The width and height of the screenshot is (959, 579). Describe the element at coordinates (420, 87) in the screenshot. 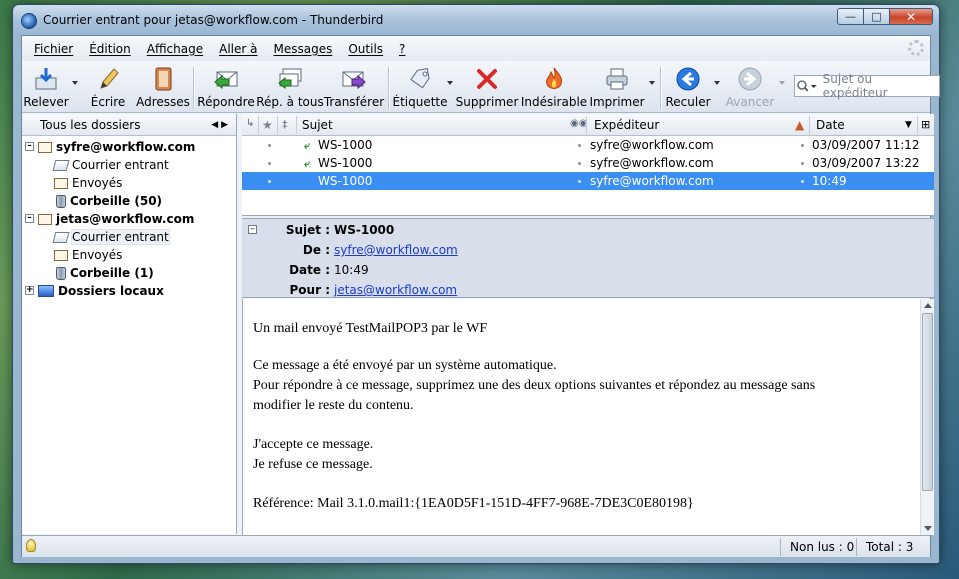

I see `tag-button: Étiquette` at that location.